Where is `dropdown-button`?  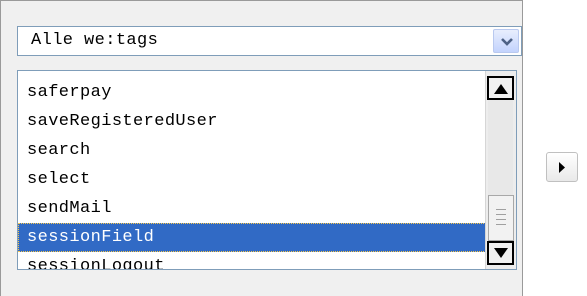 dropdown-button is located at coordinates (506, 41).